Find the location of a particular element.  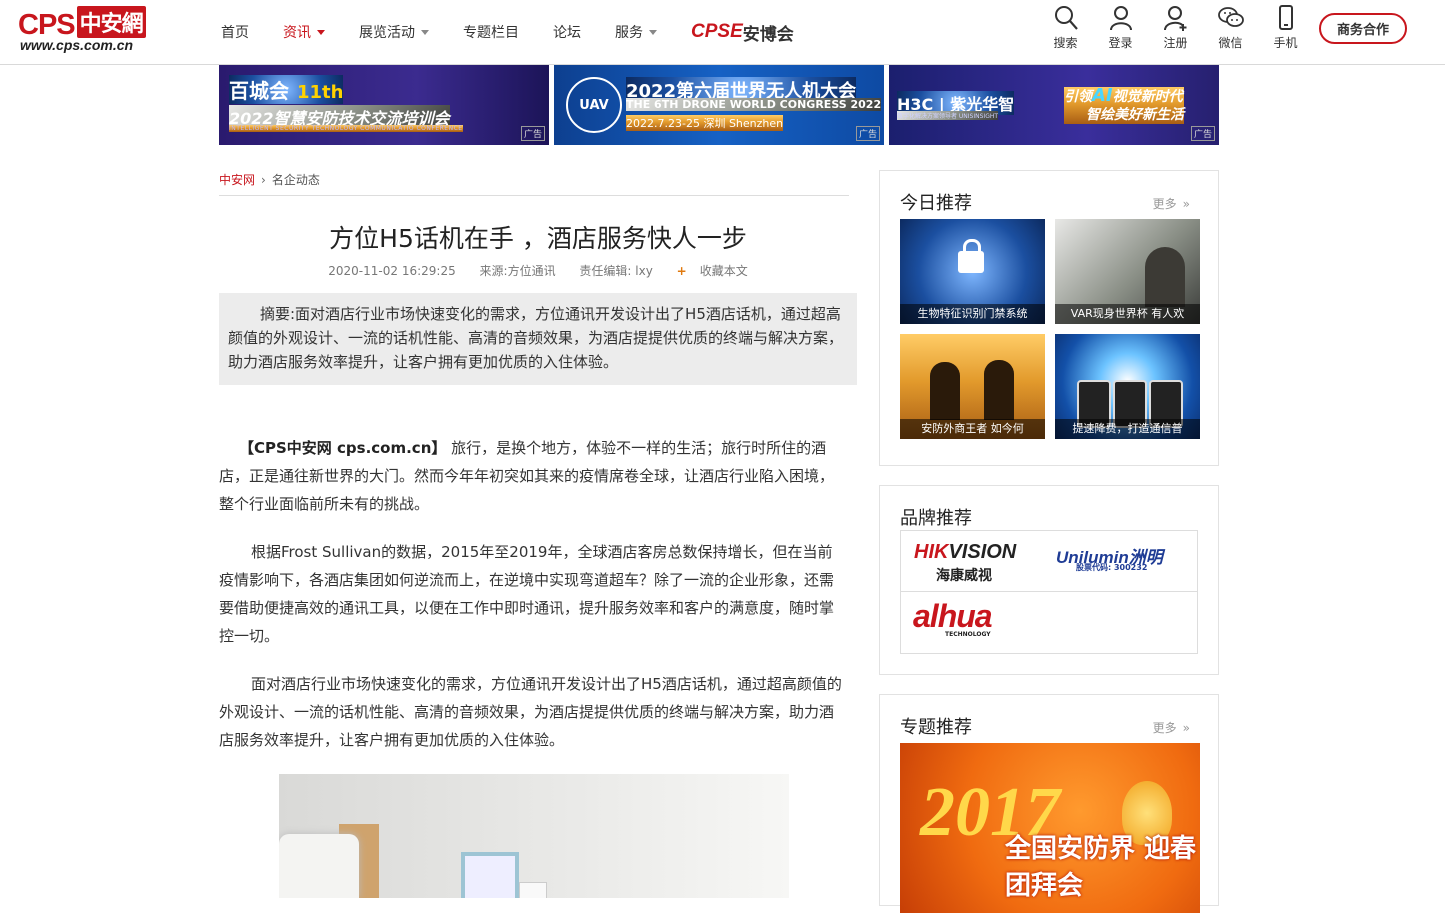

plus-icon: + is located at coordinates (681, 271).